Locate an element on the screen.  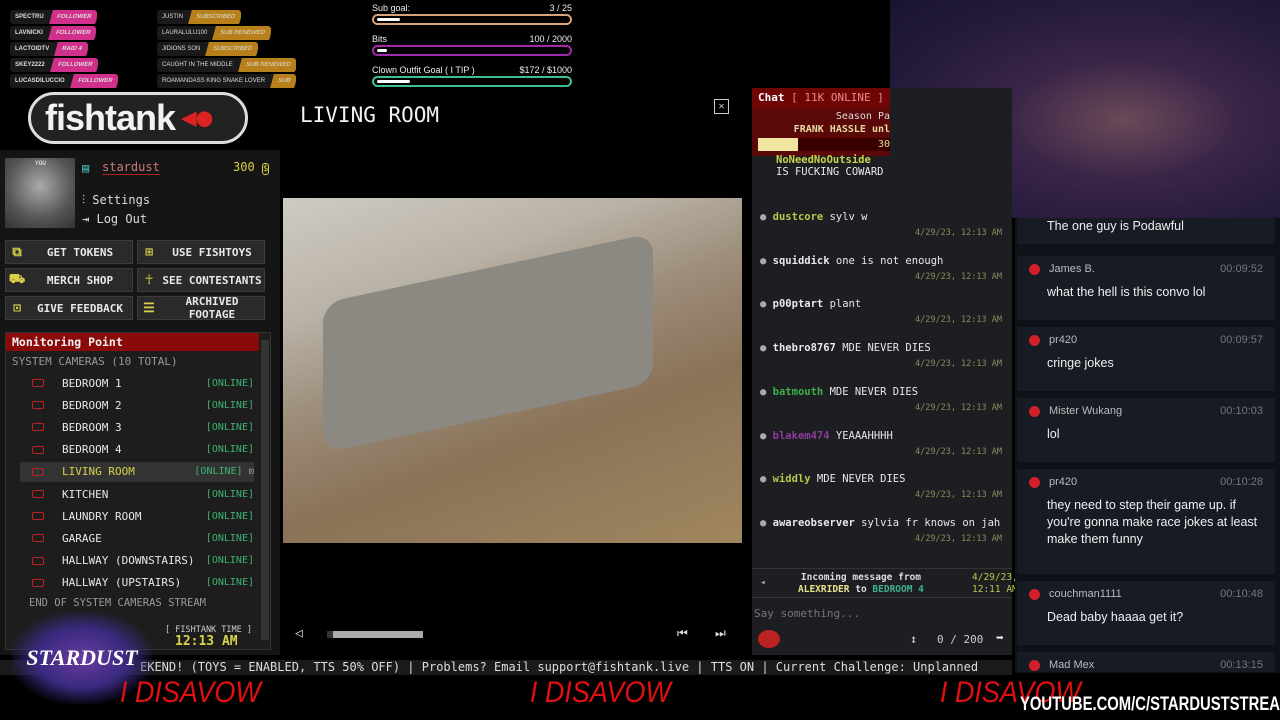
give-feedback-button: ⊡ GIVE FEEDBACK is located at coordinates (69, 308).